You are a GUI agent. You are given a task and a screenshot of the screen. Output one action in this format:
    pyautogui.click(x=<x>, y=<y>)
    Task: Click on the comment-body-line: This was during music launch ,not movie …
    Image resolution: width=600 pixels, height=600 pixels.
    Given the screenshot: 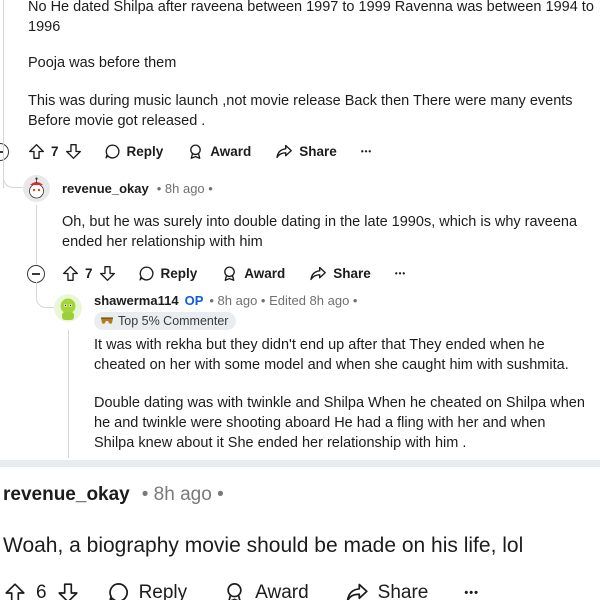 What is the action you would take?
    pyautogui.click(x=300, y=101)
    